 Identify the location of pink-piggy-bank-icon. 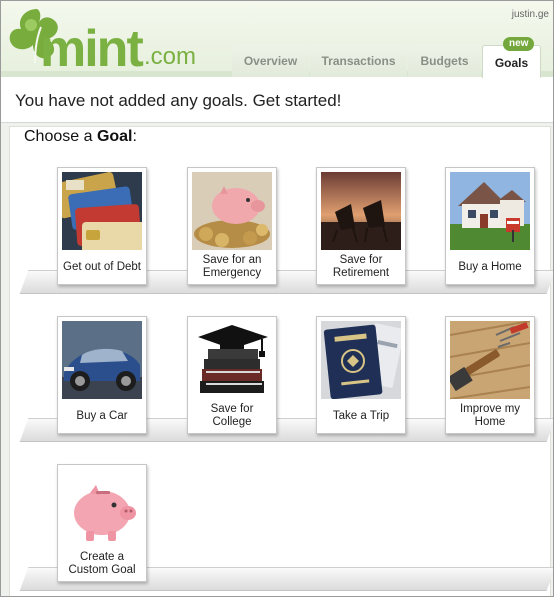
(102, 508).